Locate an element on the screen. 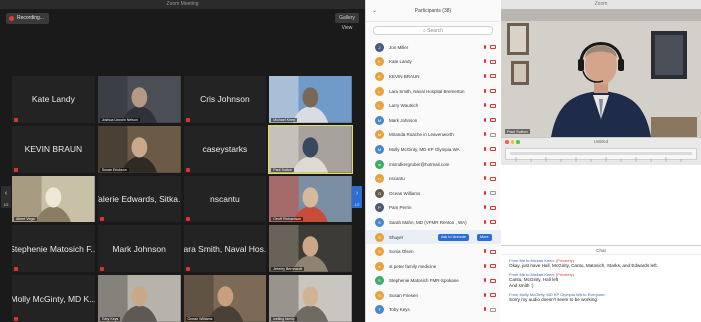 The image size is (701, 322). chat-message-text: And smith :) is located at coordinates (521, 285).